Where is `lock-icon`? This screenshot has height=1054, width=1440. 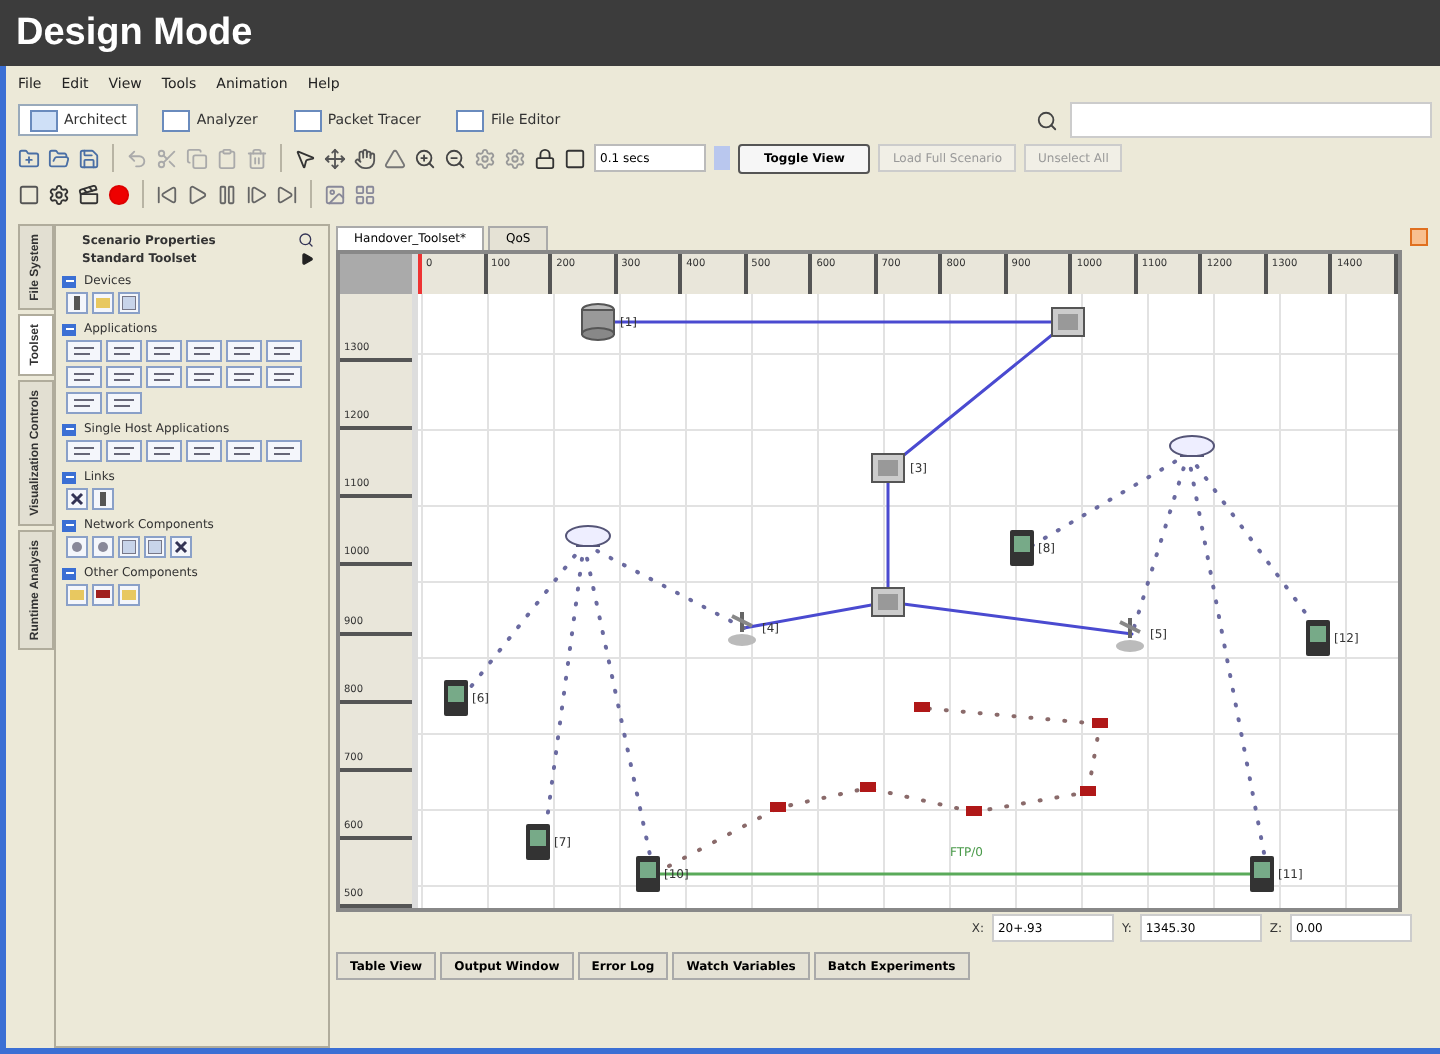 lock-icon is located at coordinates (545, 158).